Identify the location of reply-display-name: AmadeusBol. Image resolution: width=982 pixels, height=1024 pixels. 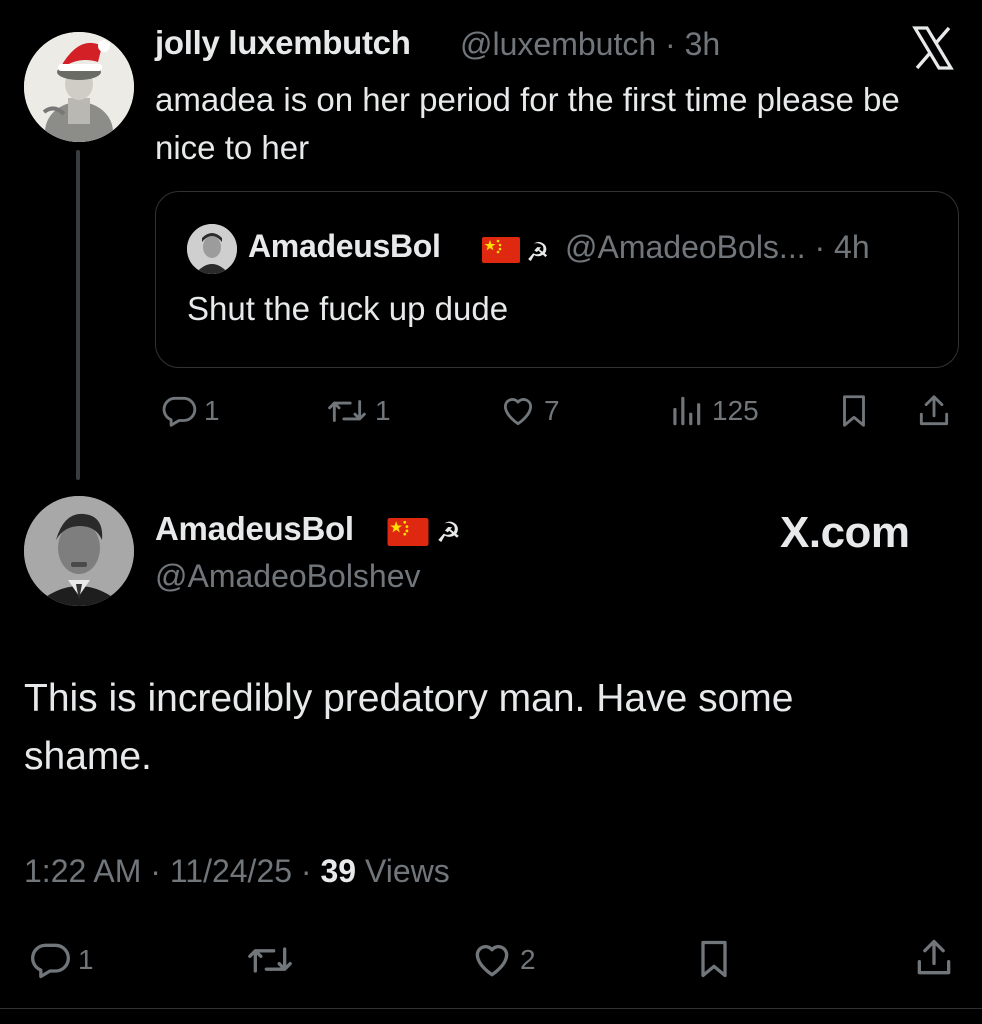
(254, 529).